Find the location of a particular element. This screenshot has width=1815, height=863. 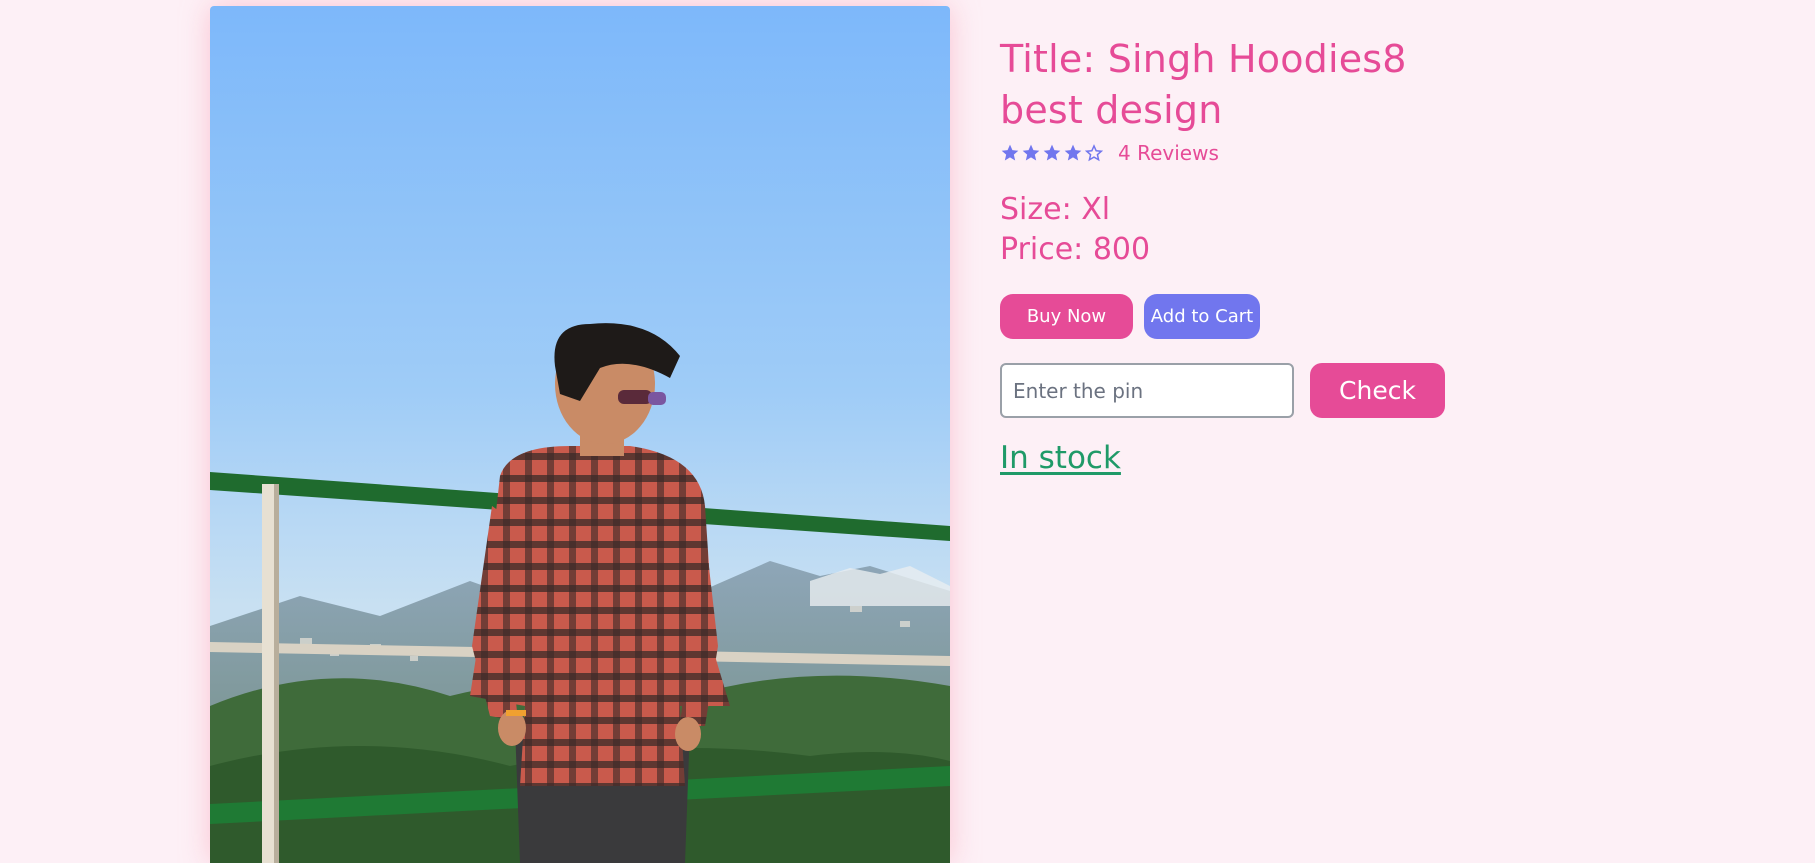

purchase-actions: Buy Now Add to Cart is located at coordinates (1230, 316).